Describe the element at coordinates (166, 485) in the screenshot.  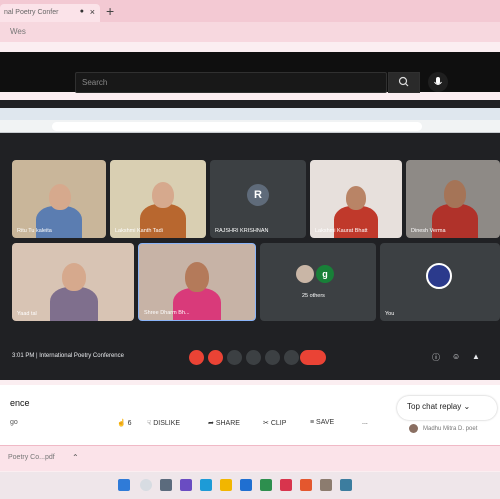
I see `task-view-icon` at that location.